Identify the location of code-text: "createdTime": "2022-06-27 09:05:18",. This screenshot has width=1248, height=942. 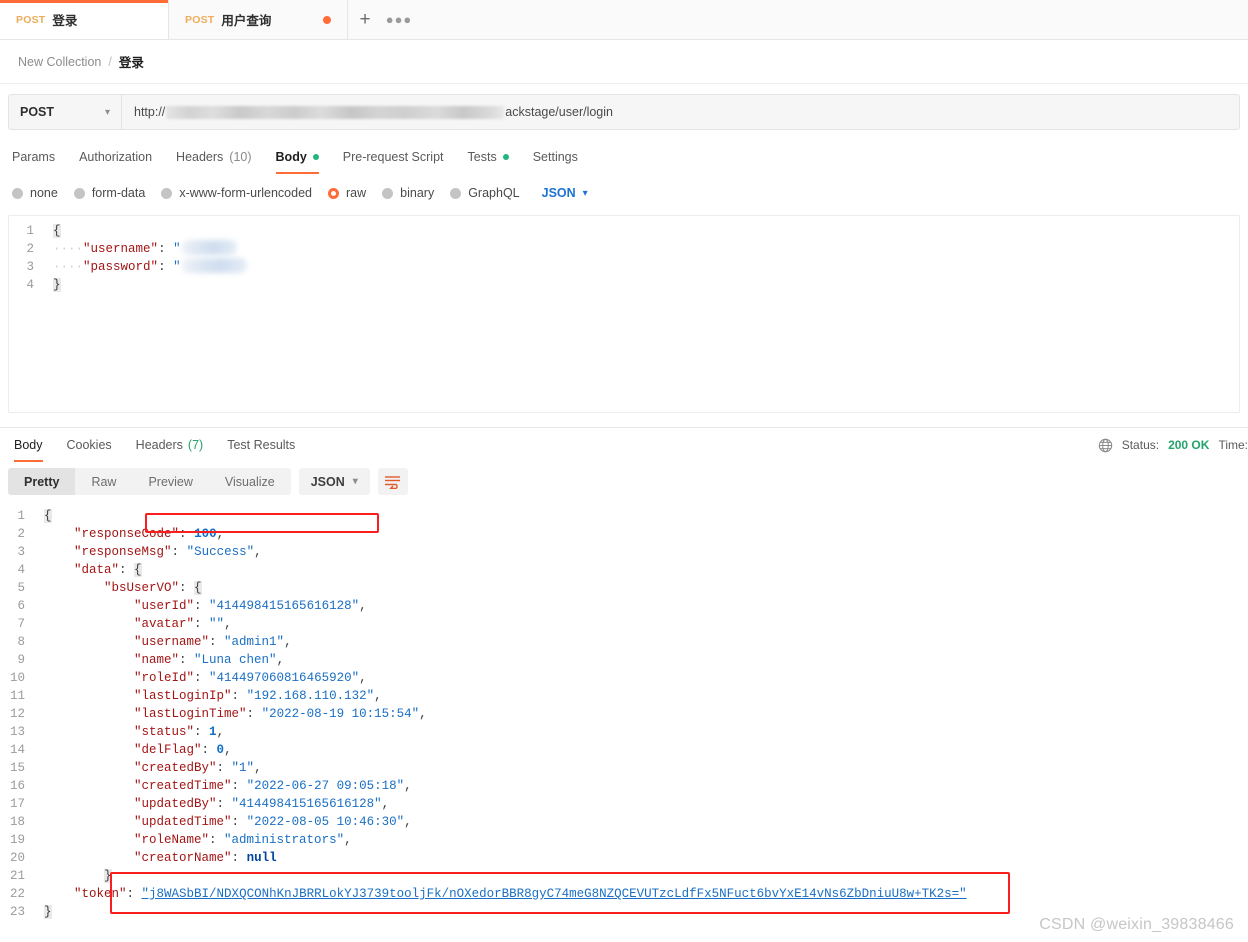
(273, 786).